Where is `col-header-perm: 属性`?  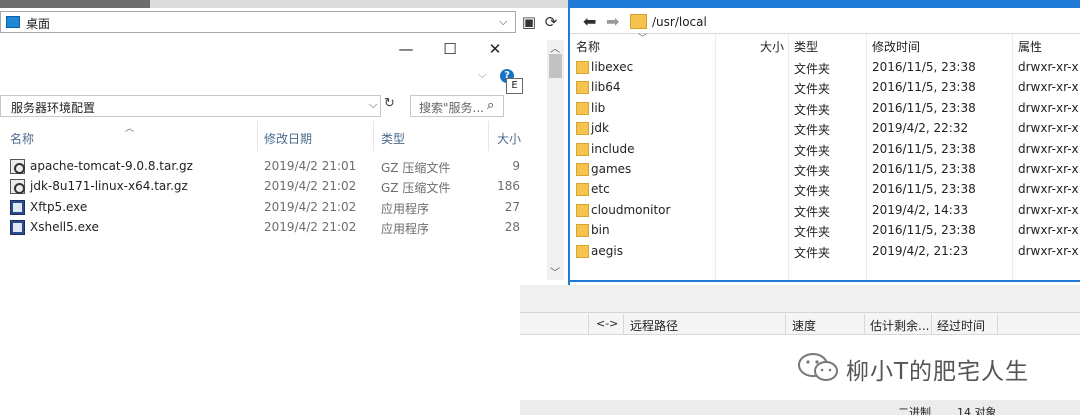 col-header-perm: 属性 is located at coordinates (1030, 46).